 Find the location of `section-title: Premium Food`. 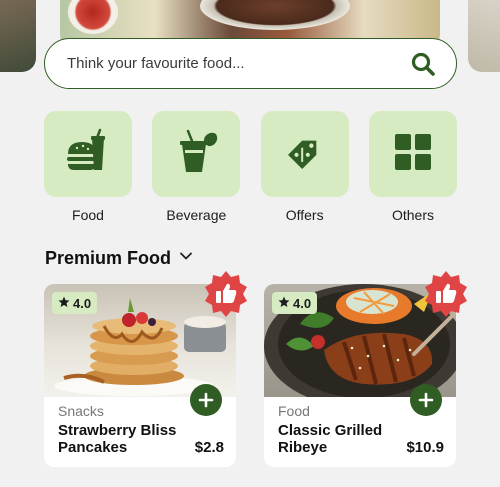

section-title: Premium Food is located at coordinates (108, 258).